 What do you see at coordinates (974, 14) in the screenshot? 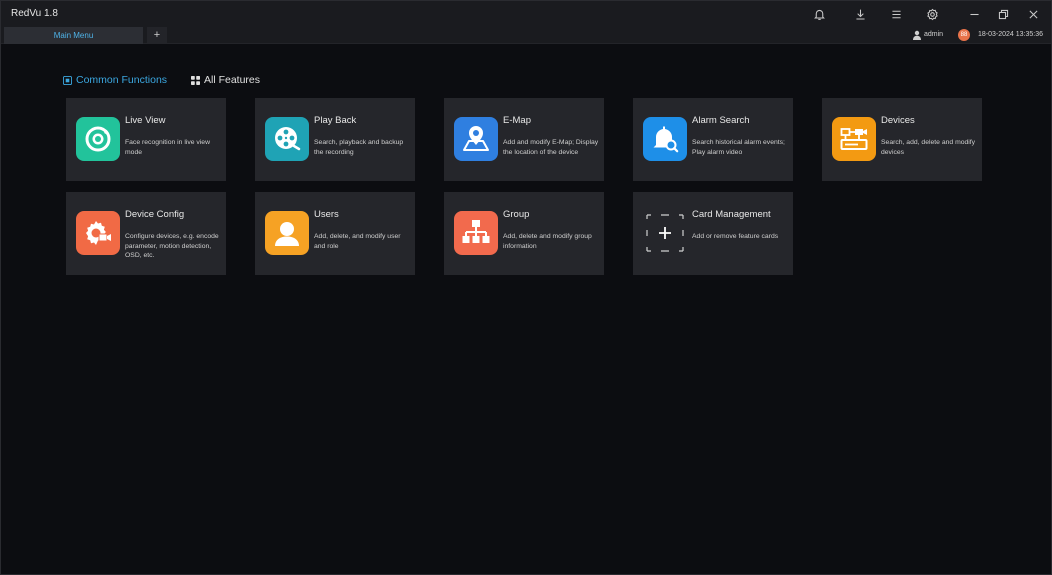
I see `minimize-icon` at bounding box center [974, 14].